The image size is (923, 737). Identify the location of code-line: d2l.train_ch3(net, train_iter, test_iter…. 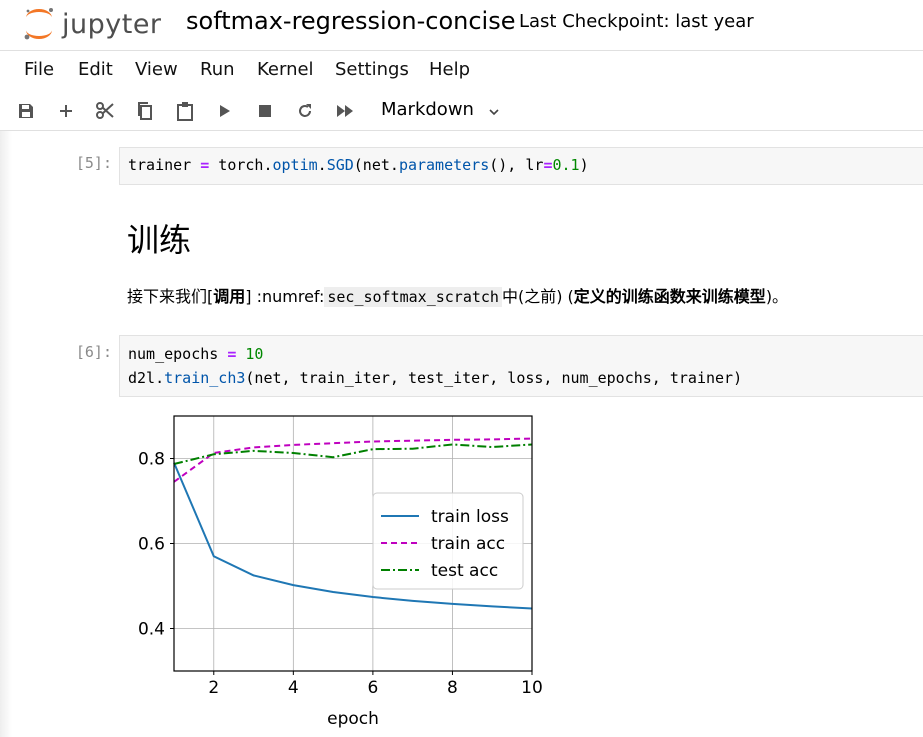
(435, 378).